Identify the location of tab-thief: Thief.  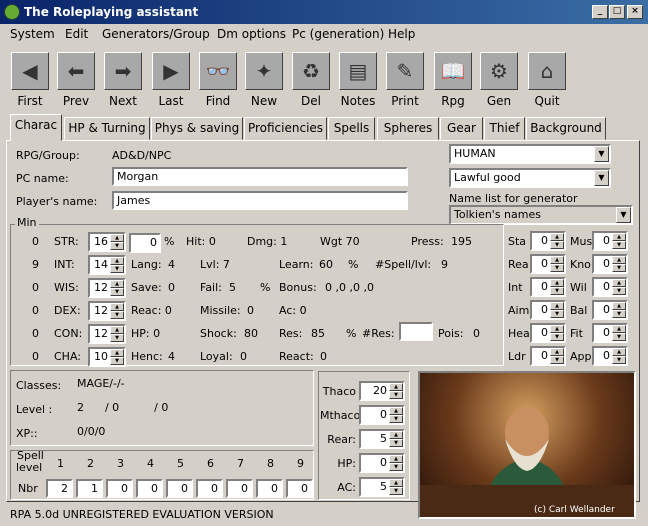
(504, 128).